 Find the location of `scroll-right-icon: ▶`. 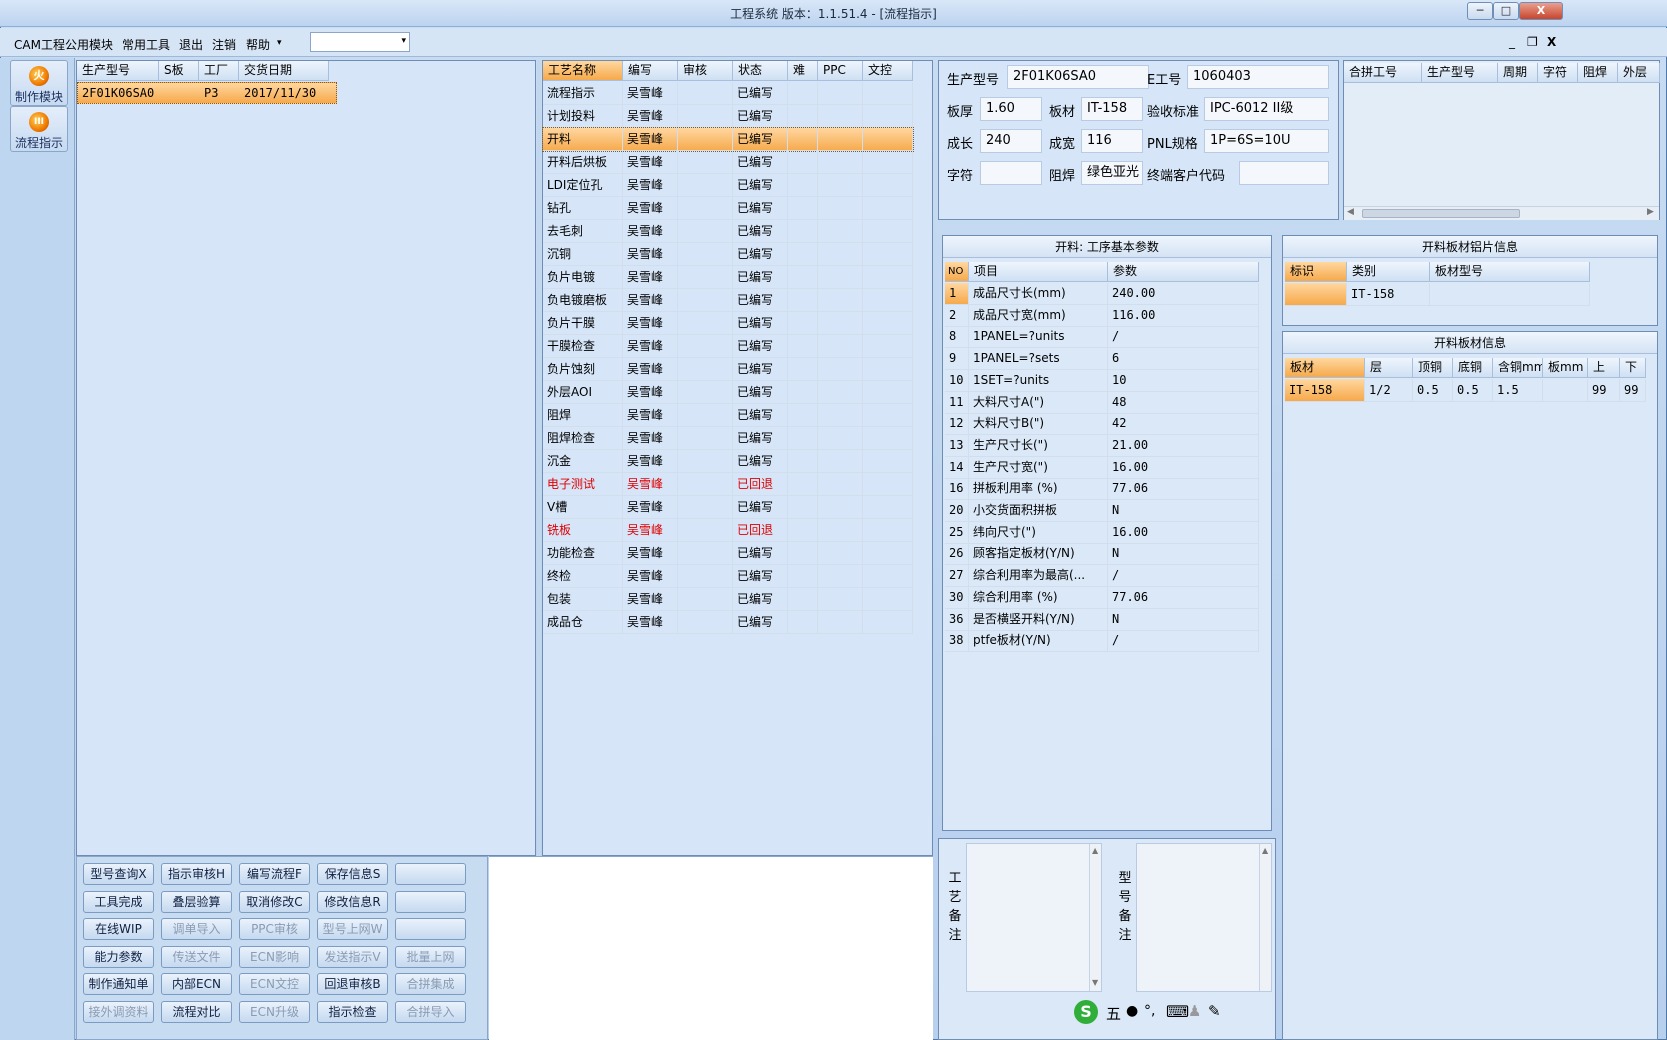

scroll-right-icon: ▶ is located at coordinates (1650, 212).